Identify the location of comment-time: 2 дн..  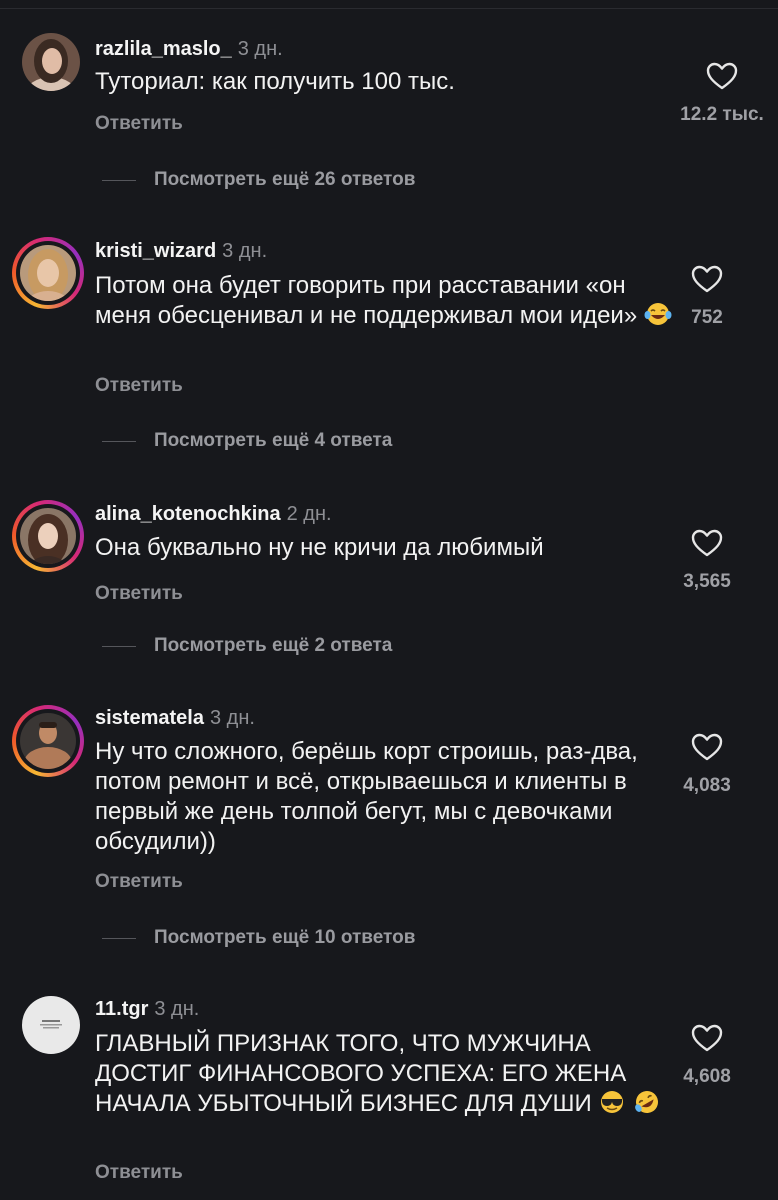
(309, 514).